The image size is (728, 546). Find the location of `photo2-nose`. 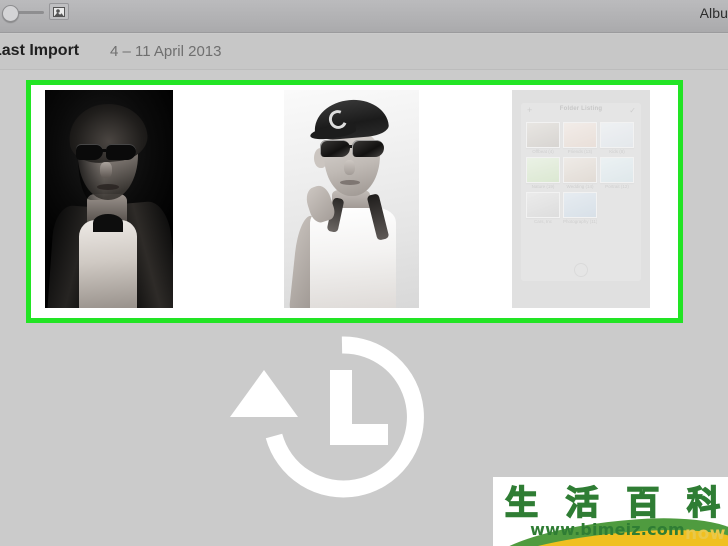

photo2-nose is located at coordinates (349, 167).